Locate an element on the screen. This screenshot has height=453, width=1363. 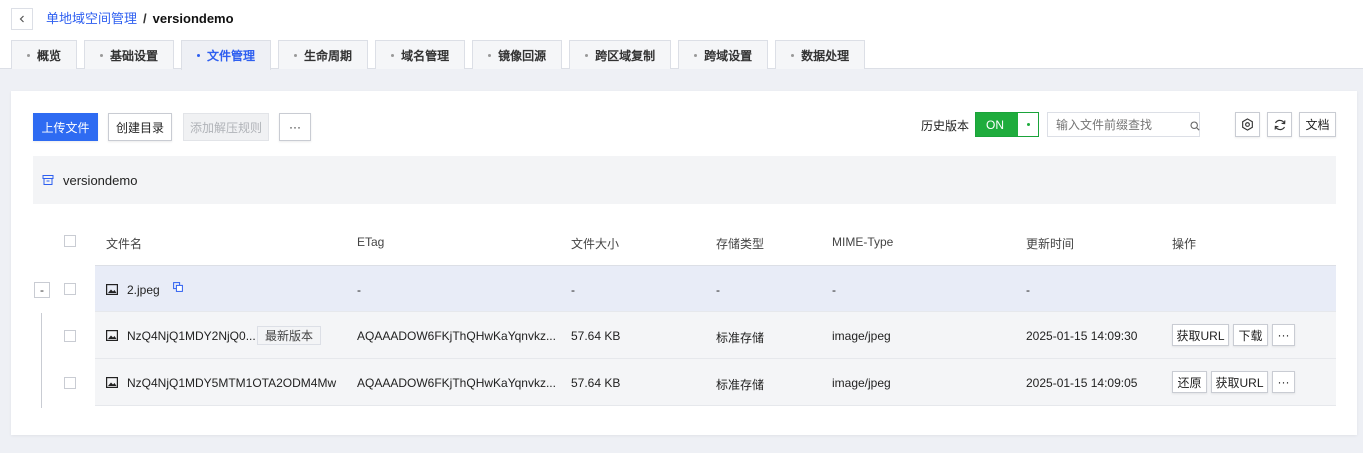
history-version-toggle: ON is located at coordinates (1007, 124).